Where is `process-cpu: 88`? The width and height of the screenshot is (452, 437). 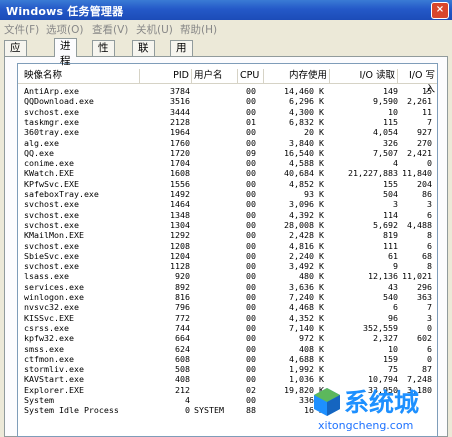 process-cpu: 88 is located at coordinates (251, 410).